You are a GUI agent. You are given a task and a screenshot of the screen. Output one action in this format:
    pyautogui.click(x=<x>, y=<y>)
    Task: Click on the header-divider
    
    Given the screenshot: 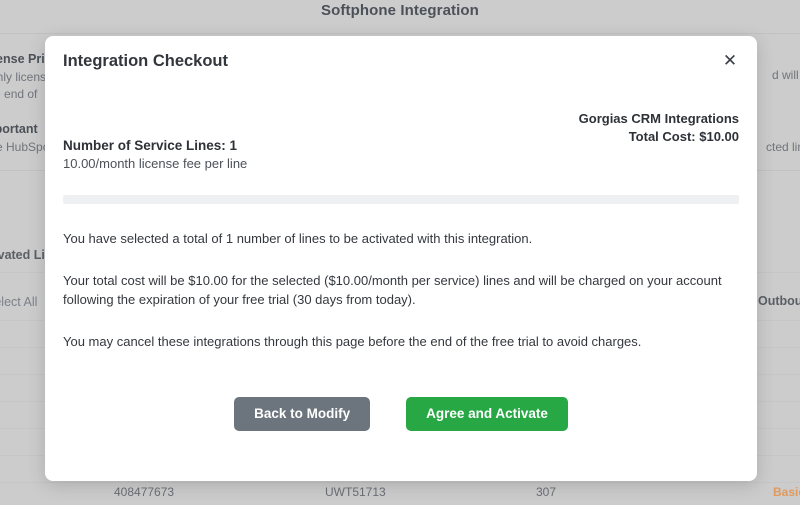 What is the action you would take?
    pyautogui.click(x=400, y=33)
    